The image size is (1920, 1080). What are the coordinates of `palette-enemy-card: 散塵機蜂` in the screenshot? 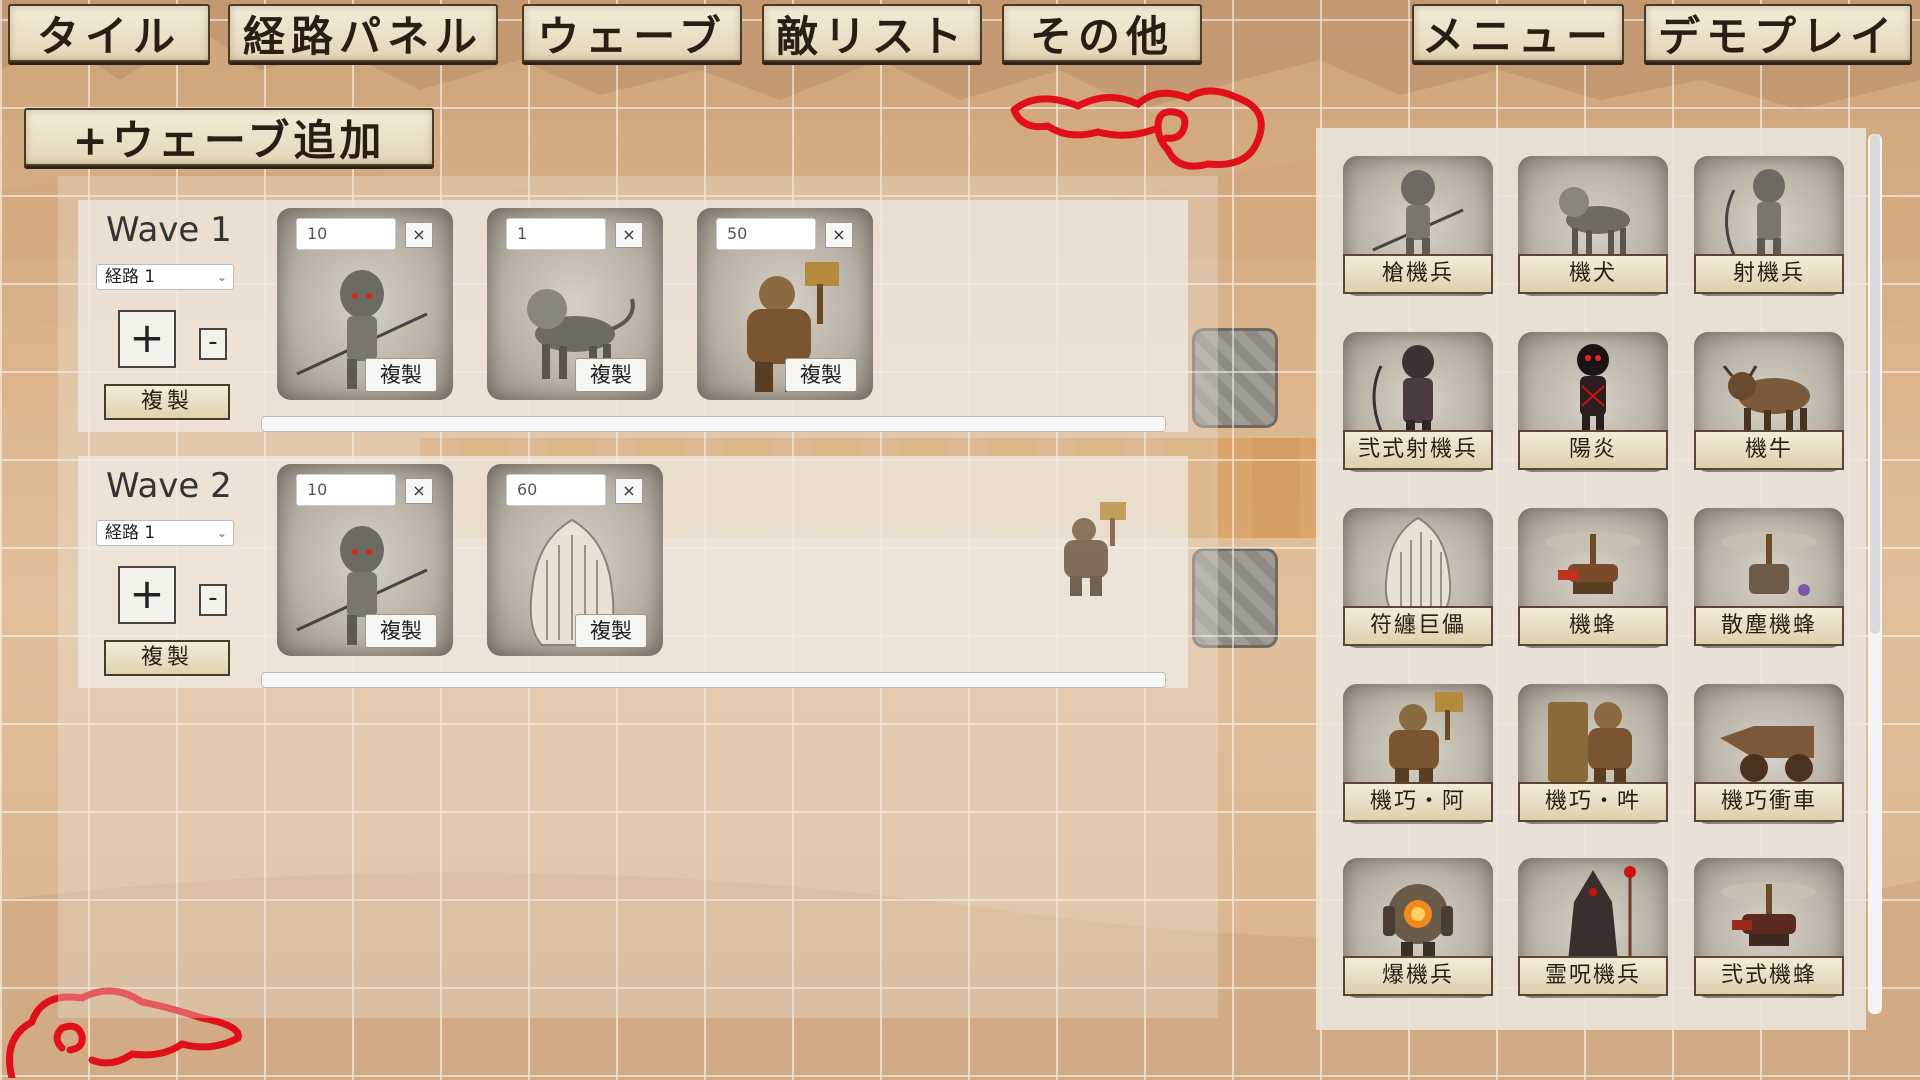 It's located at (1769, 578).